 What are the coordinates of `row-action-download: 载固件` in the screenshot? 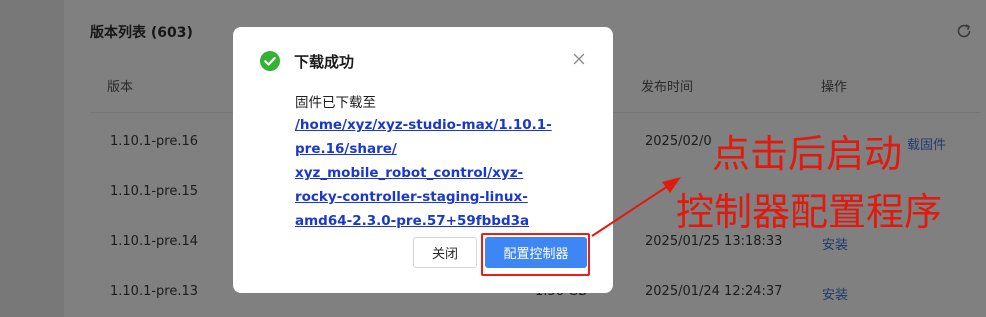 It's located at (926, 143).